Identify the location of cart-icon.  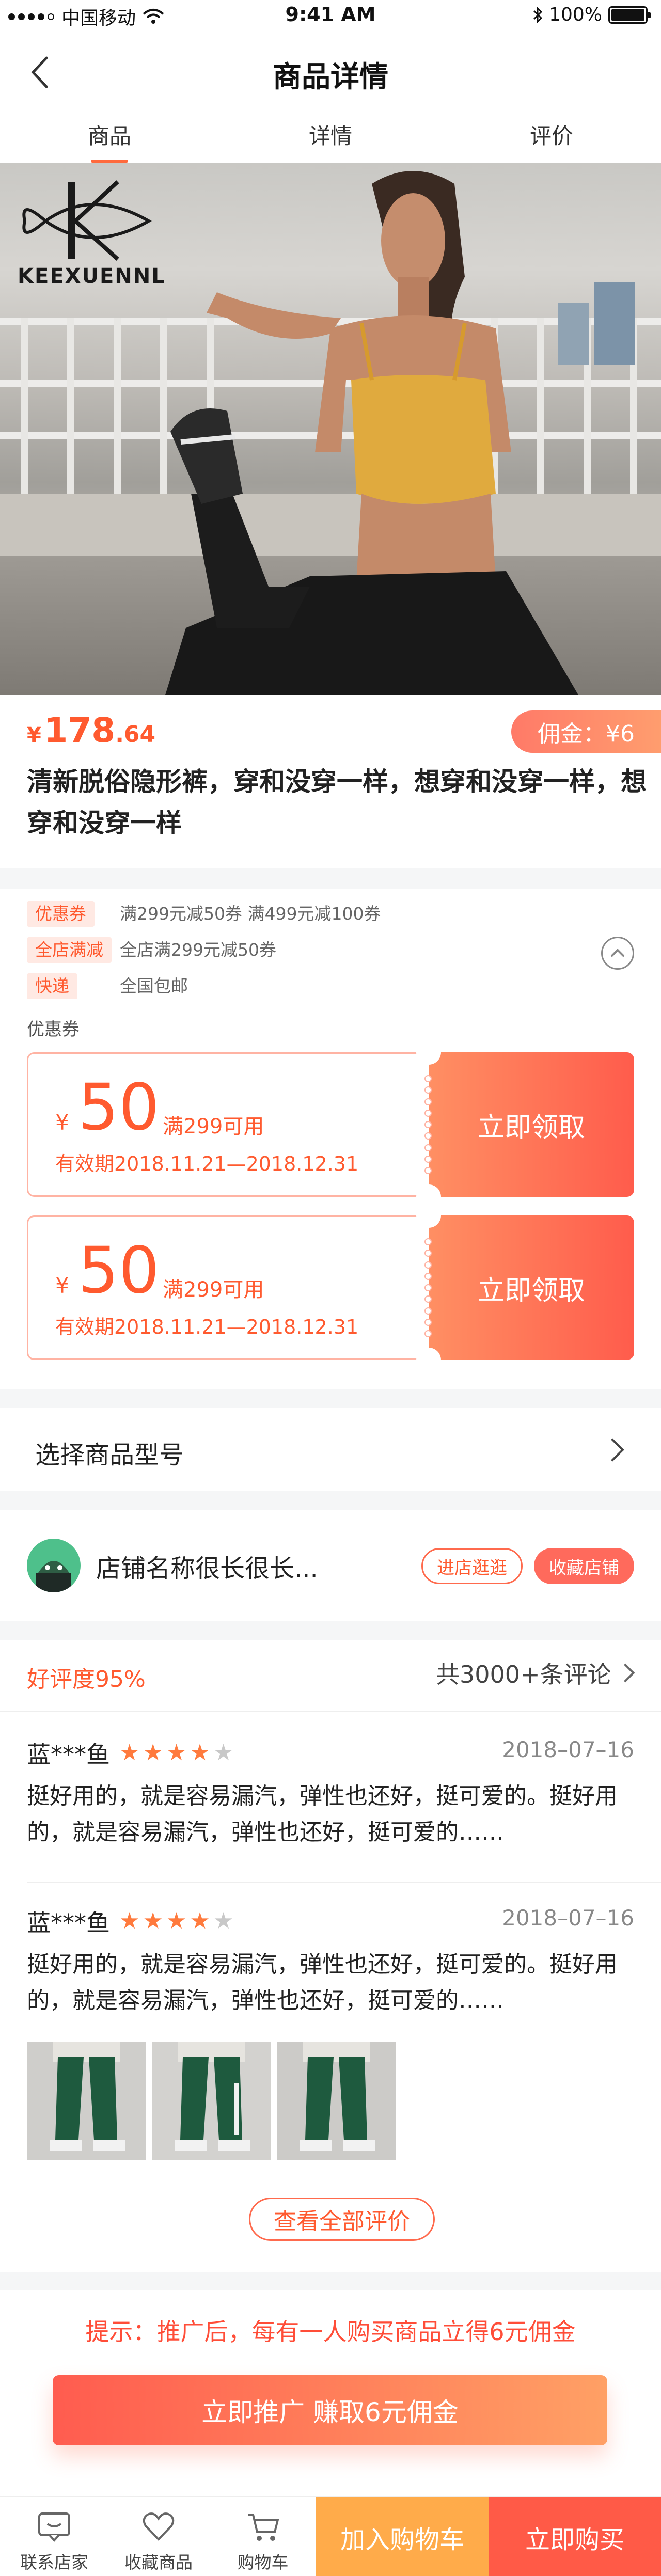
(263, 2527).